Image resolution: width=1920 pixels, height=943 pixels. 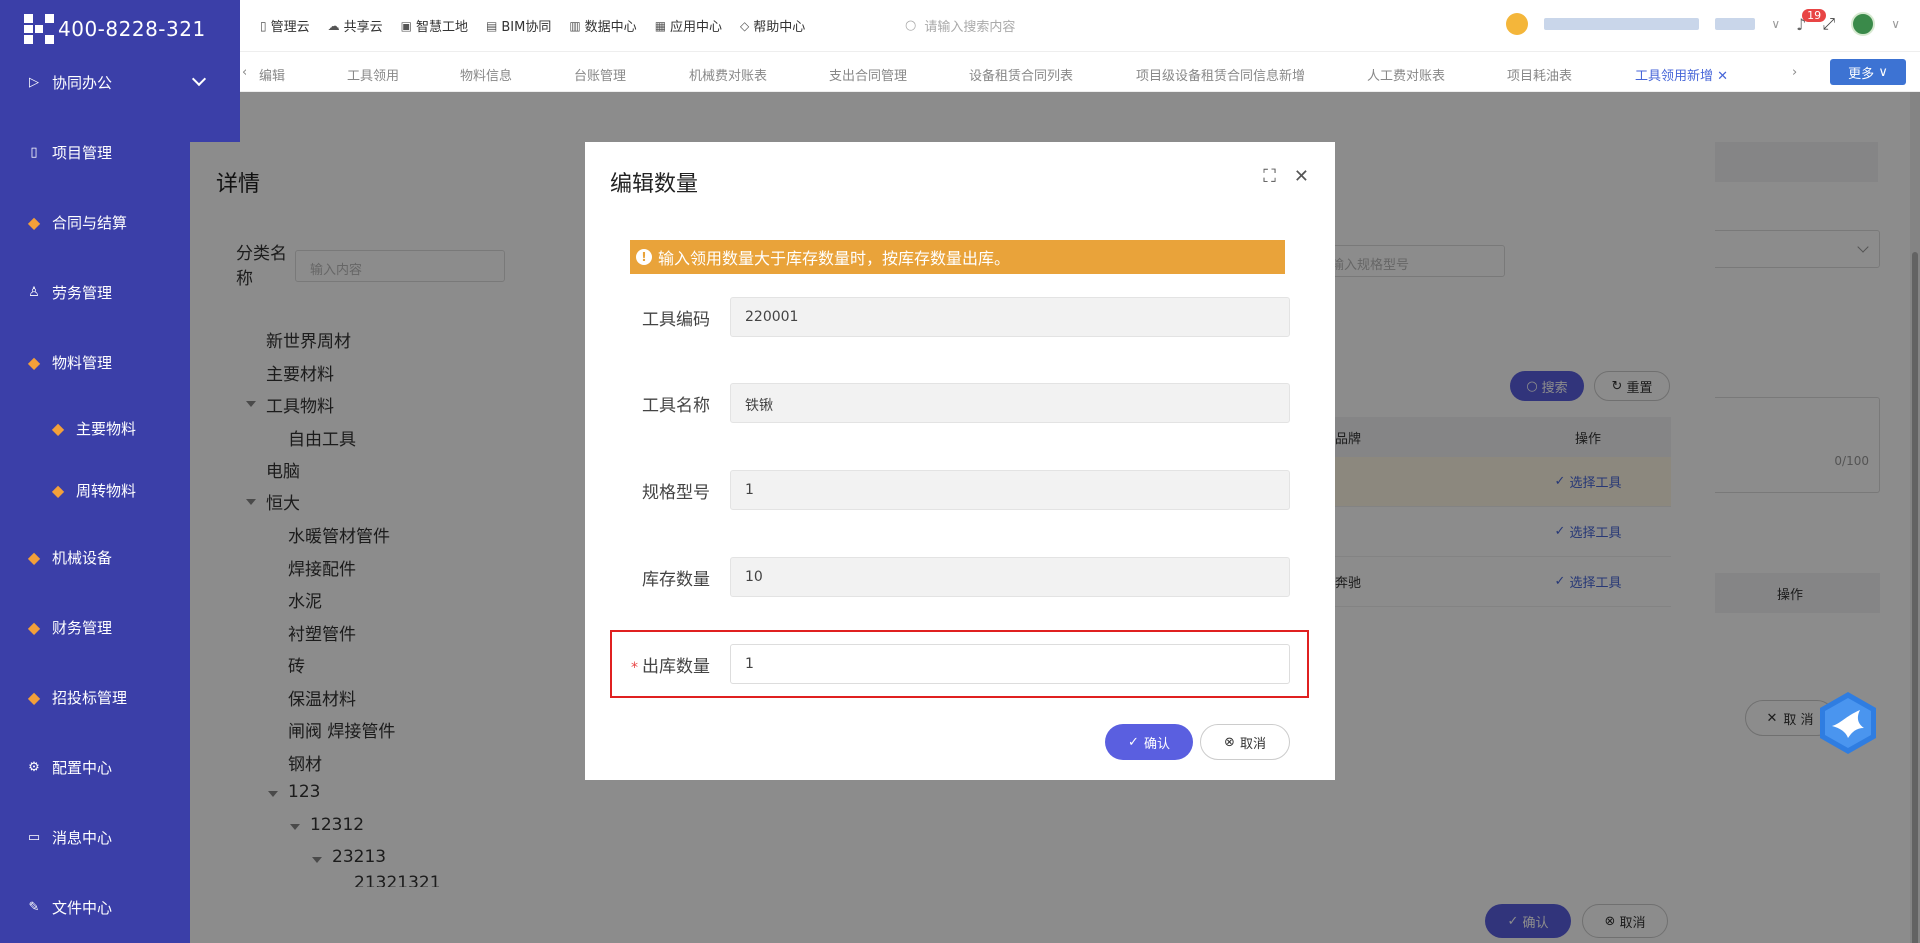 I want to click on bell-icon: ♪ 19, so click(x=1811, y=21).